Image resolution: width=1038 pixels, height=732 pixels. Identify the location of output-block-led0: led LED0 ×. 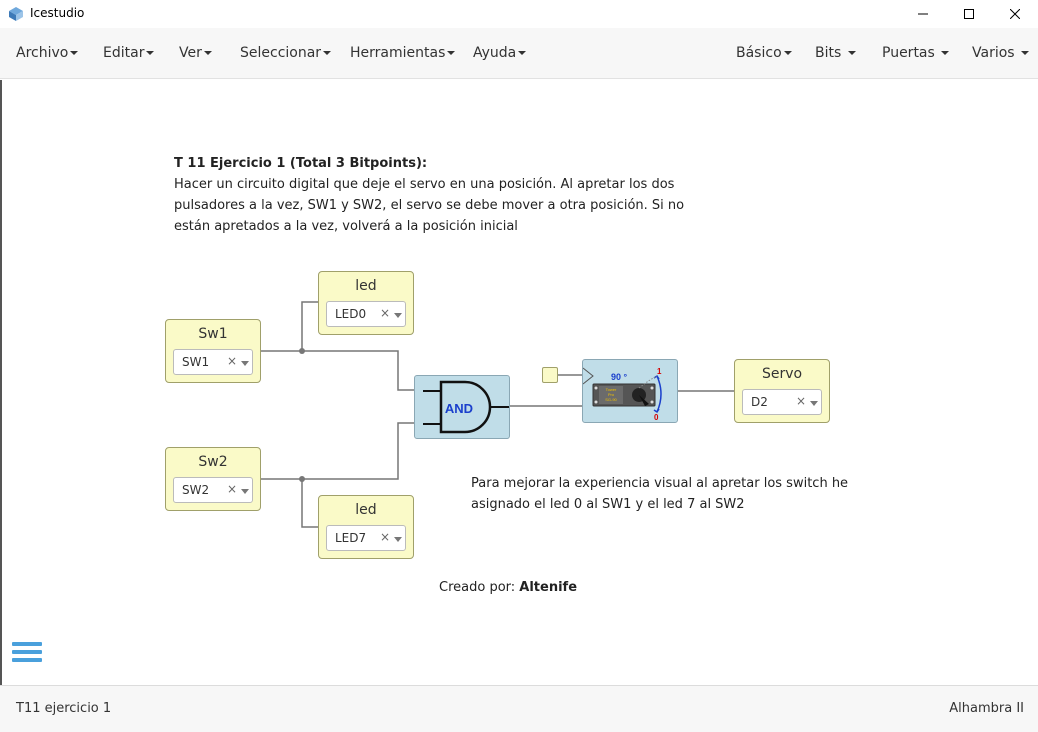
(366, 303).